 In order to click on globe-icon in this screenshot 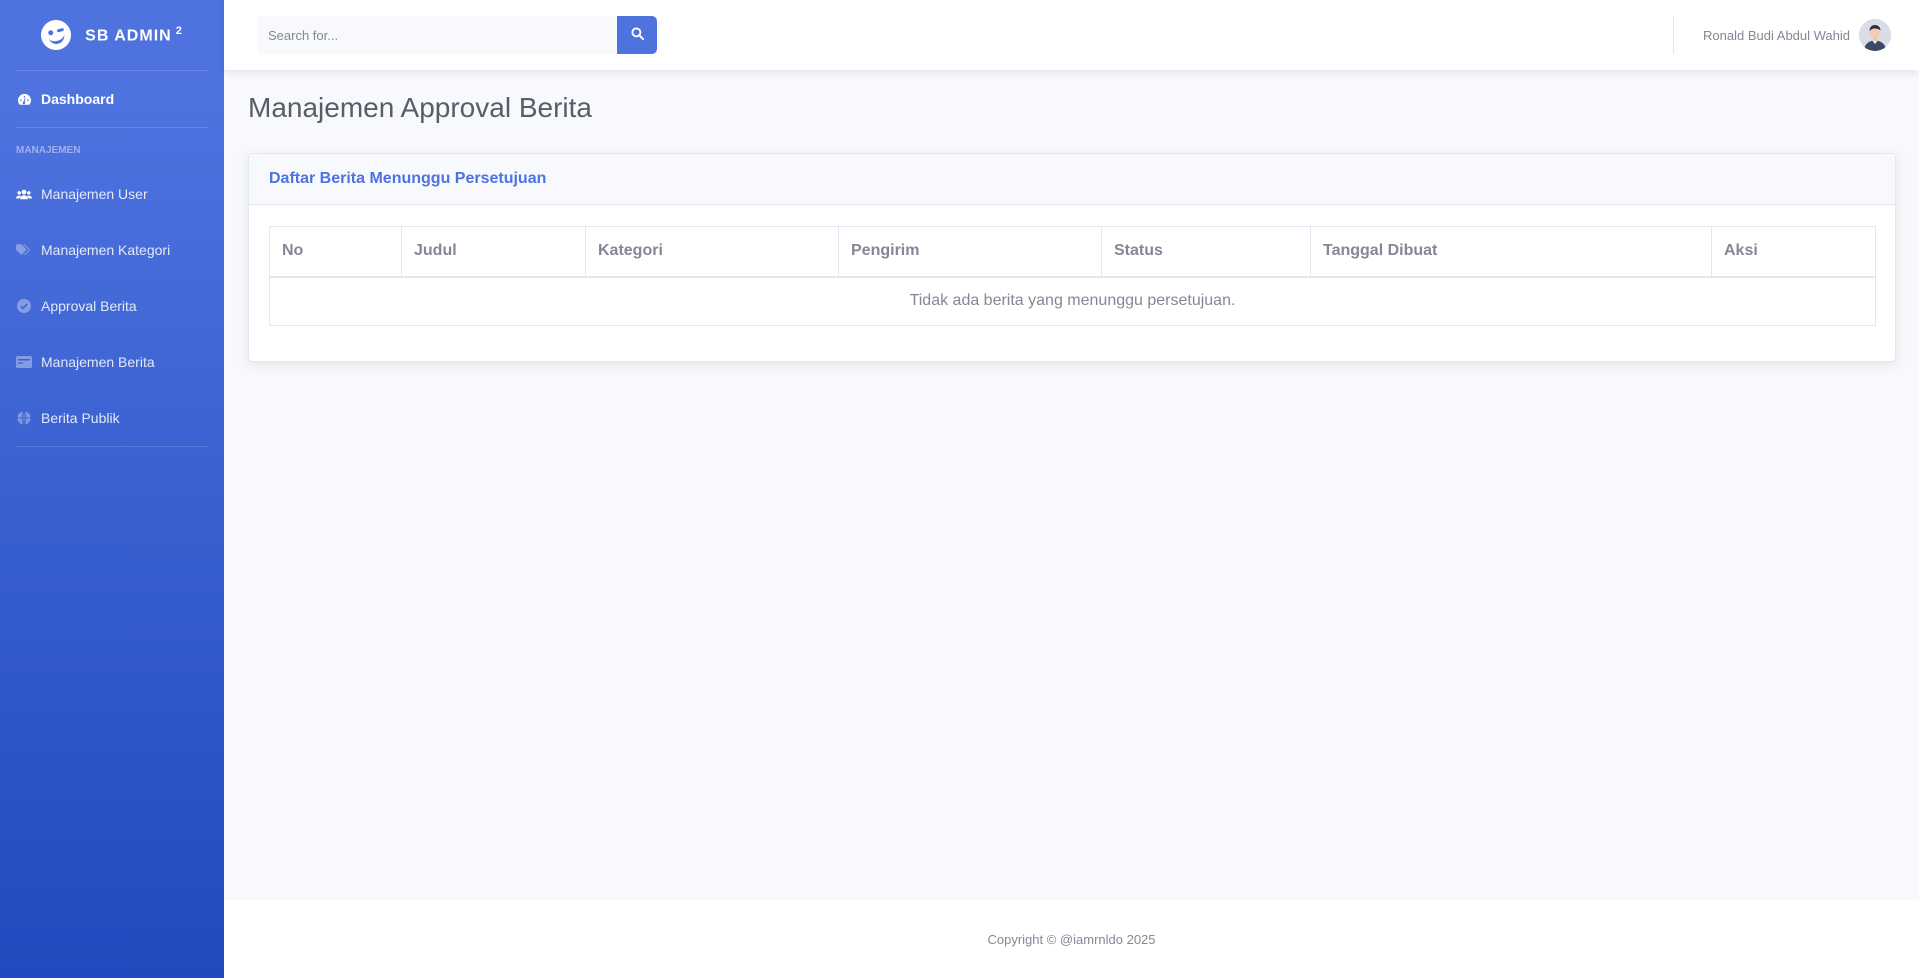, I will do `click(24, 418)`.